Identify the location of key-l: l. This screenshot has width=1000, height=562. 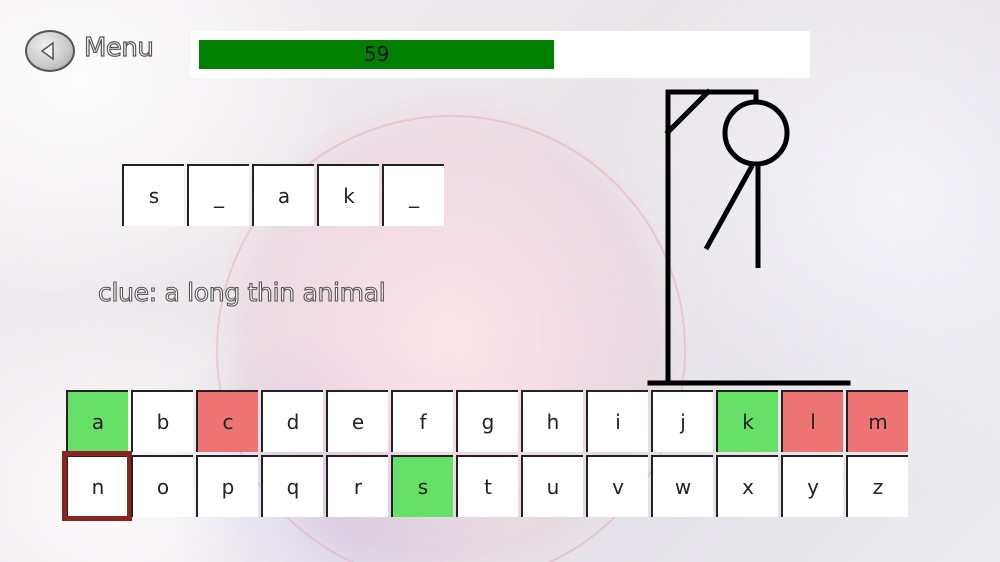
(812, 421).